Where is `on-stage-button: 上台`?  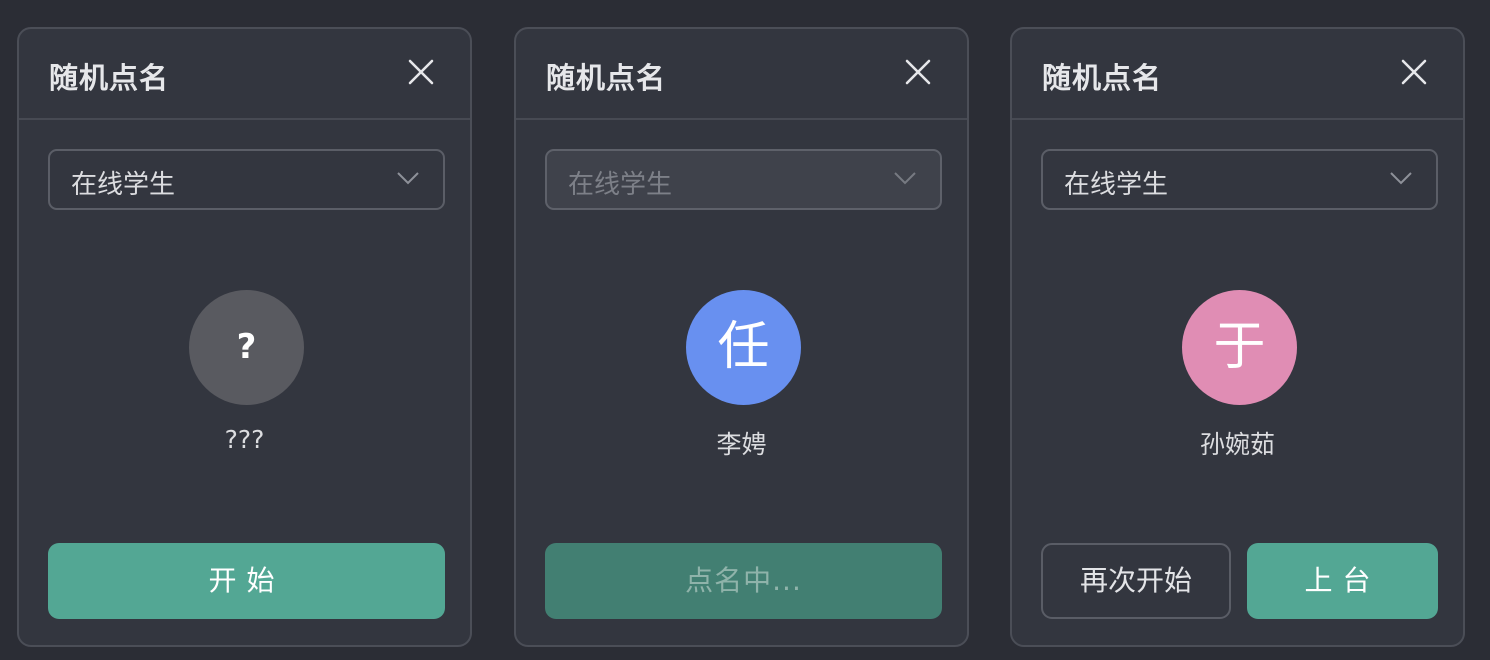
on-stage-button: 上台 is located at coordinates (1342, 581).